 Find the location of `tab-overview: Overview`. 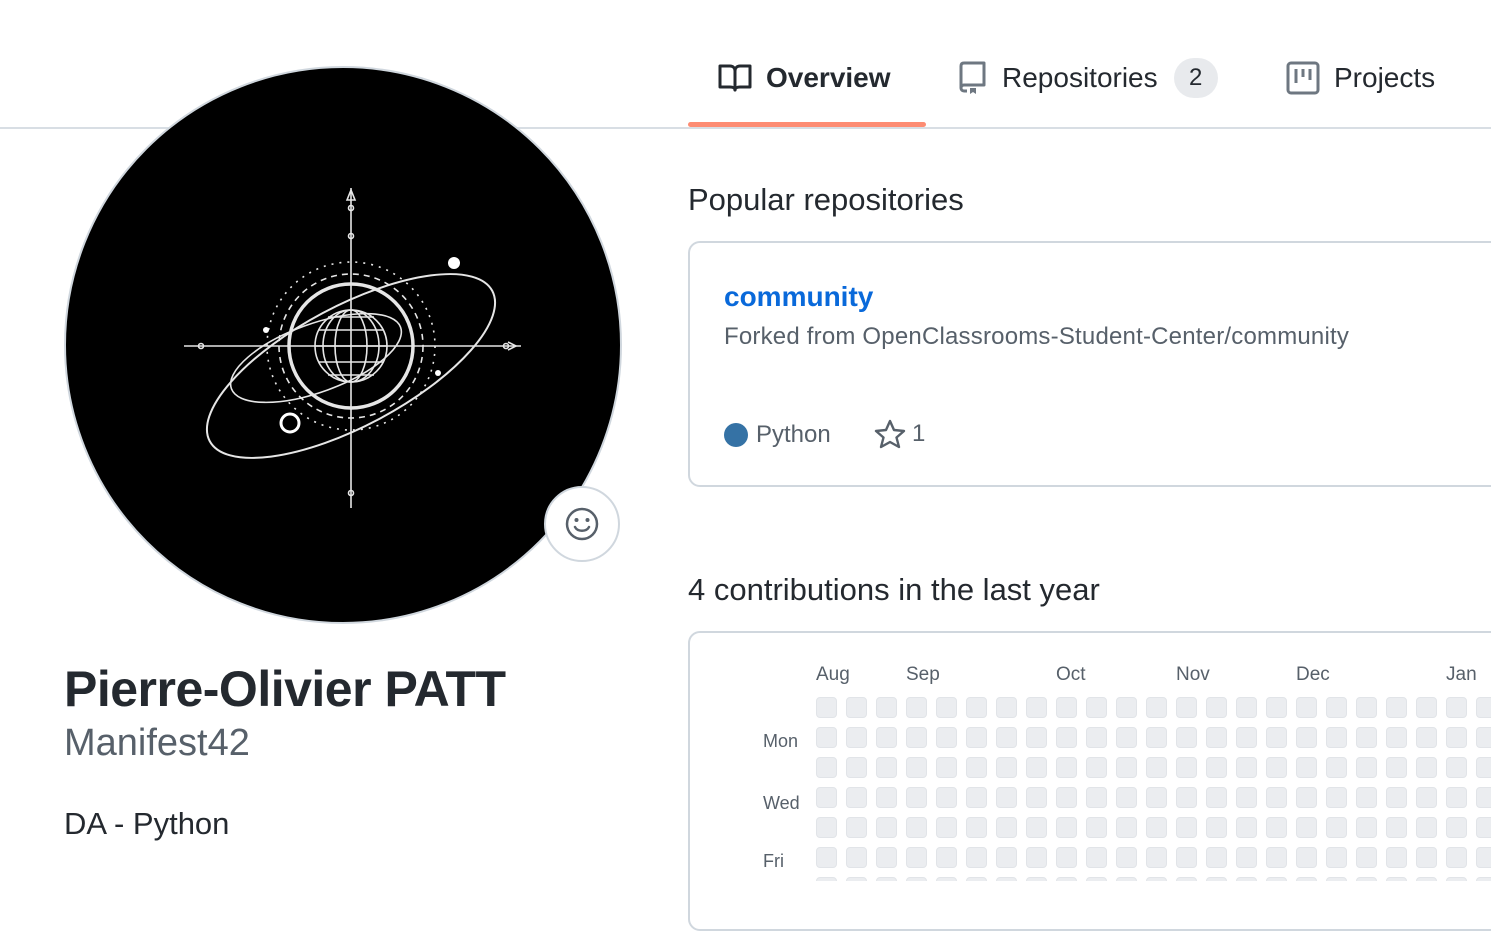

tab-overview: Overview is located at coordinates (804, 78).